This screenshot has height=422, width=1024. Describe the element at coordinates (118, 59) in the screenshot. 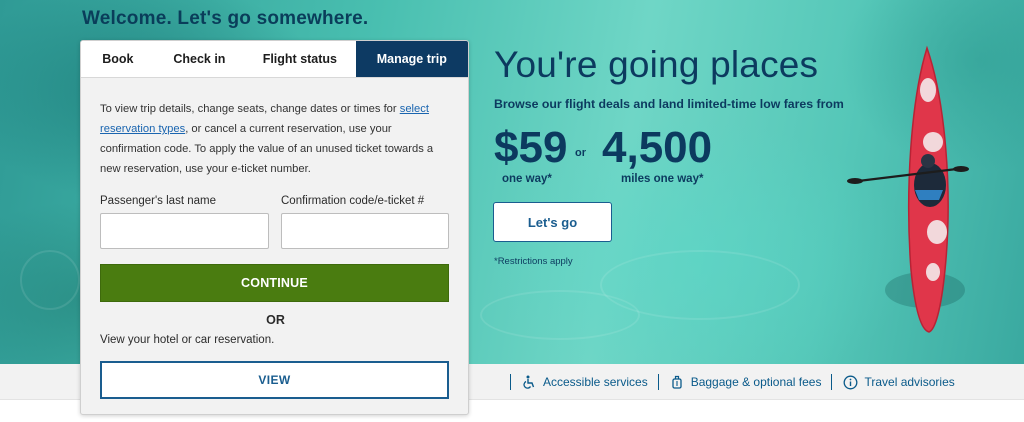

I see `tab-book: Book` at that location.